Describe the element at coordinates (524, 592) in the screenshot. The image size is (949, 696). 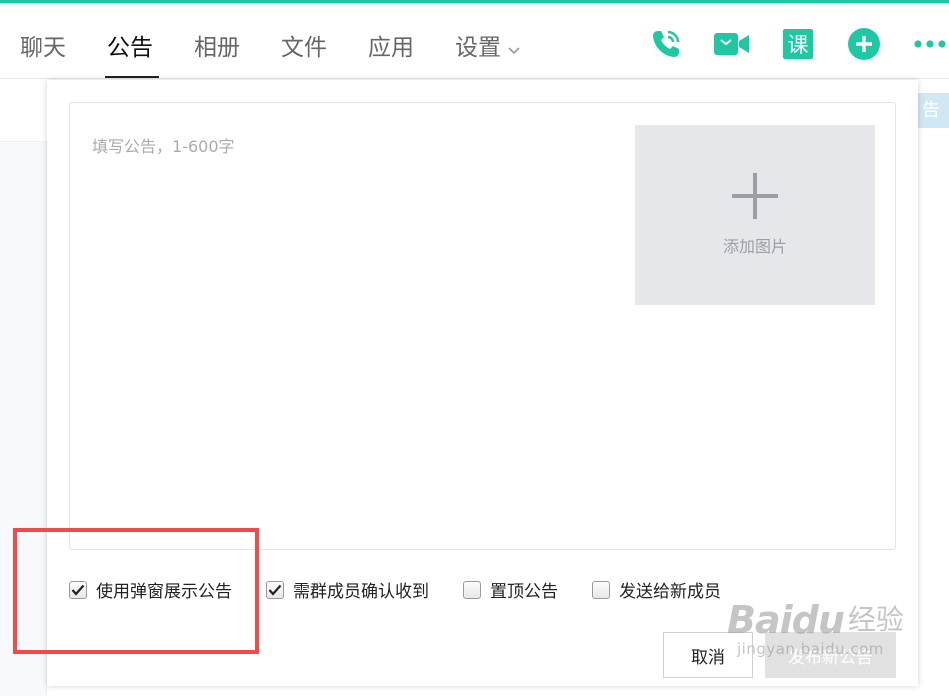
I see `option-pin-announcement-label: 置顶公告` at that location.